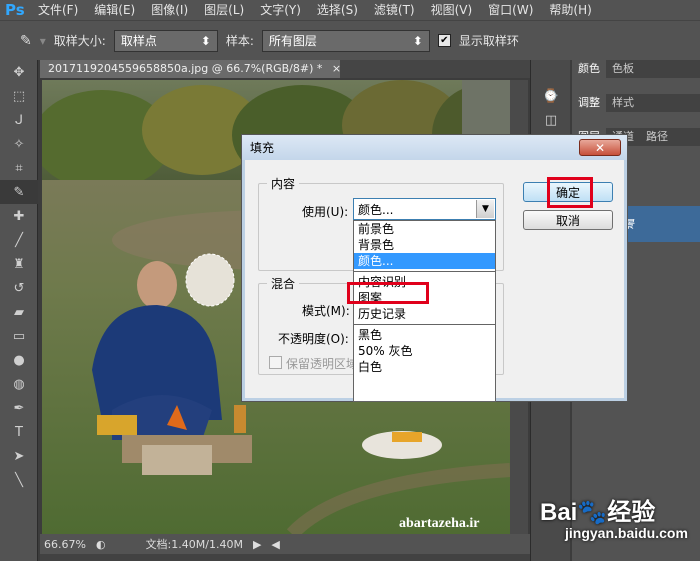  Describe the element at coordinates (239, 41) in the screenshot. I see `sample-label: 样本:` at that location.